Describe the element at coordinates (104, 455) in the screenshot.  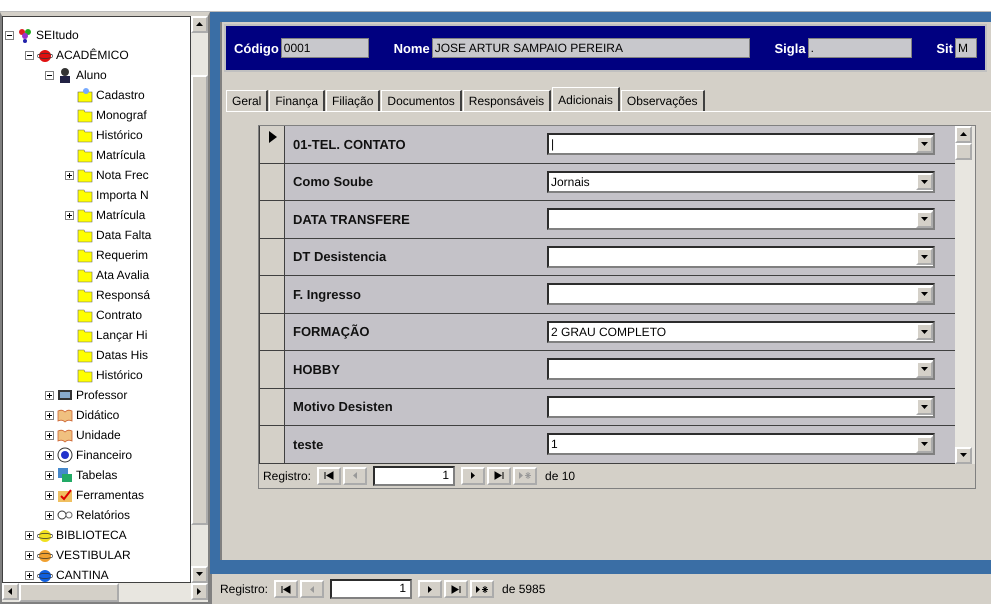
I see `tree-item: Financeiro` at that location.